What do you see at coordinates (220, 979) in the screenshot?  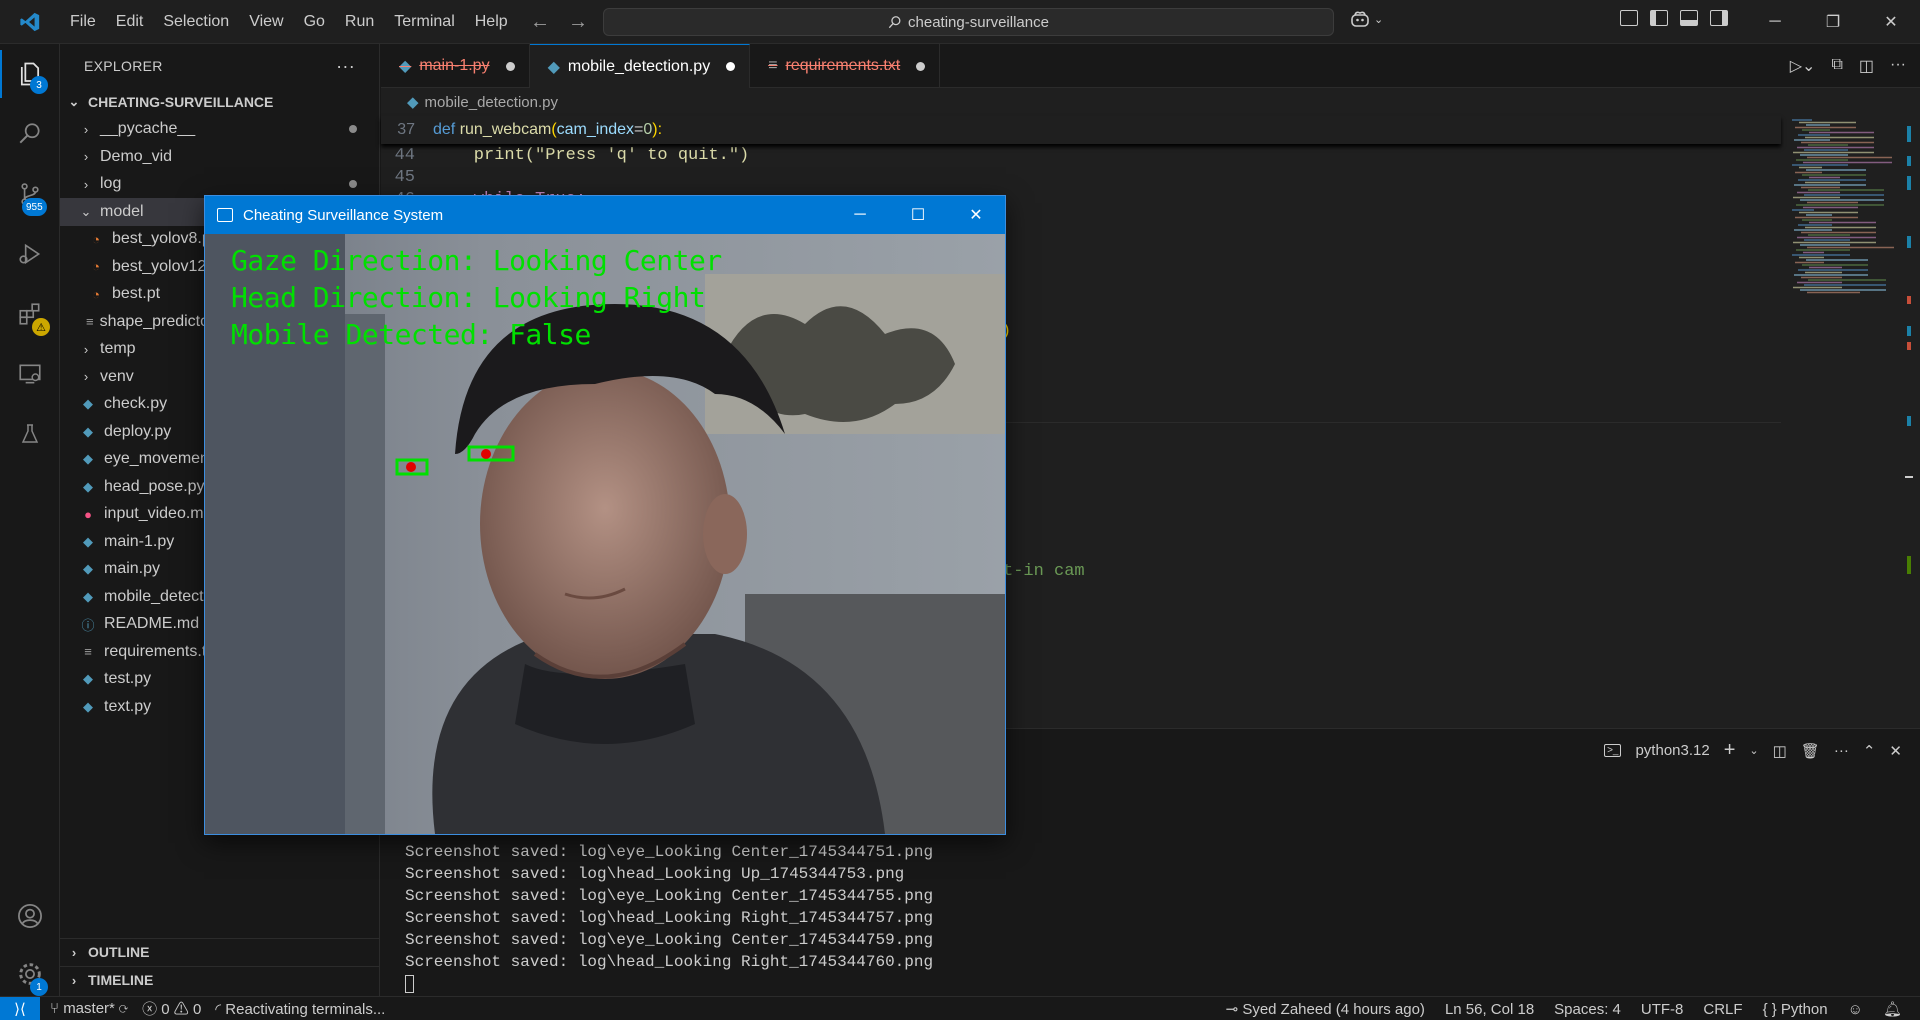 I see `timeline-section: › TIMELINE` at bounding box center [220, 979].